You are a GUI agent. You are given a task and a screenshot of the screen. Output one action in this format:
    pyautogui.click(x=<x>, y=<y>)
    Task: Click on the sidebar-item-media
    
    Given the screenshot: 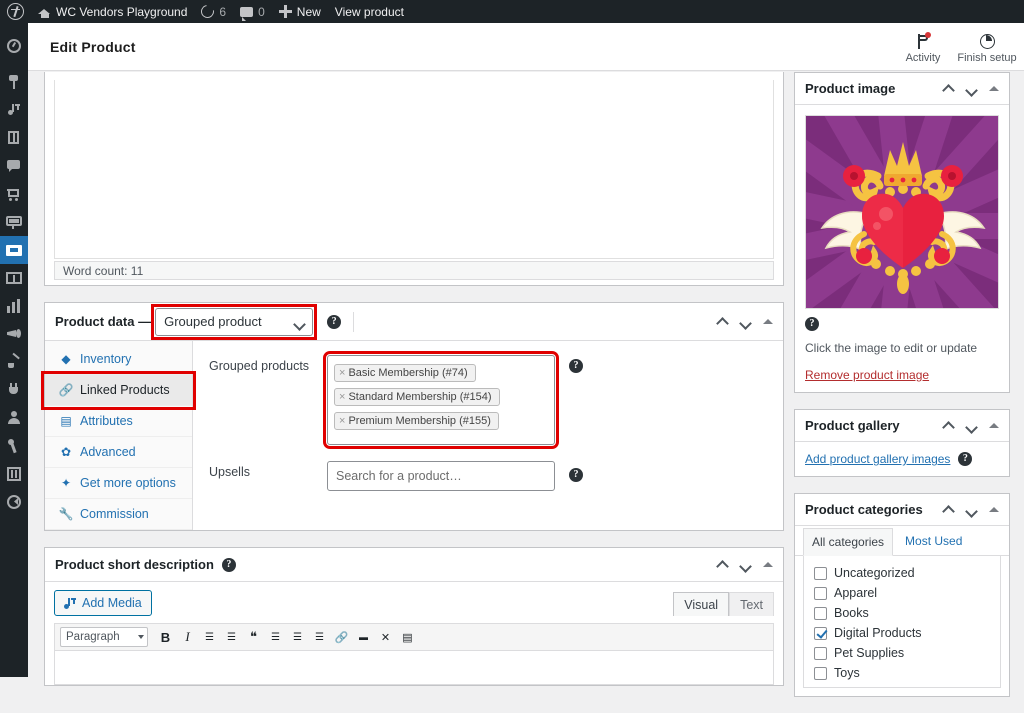 What is the action you would take?
    pyautogui.click(x=14, y=110)
    